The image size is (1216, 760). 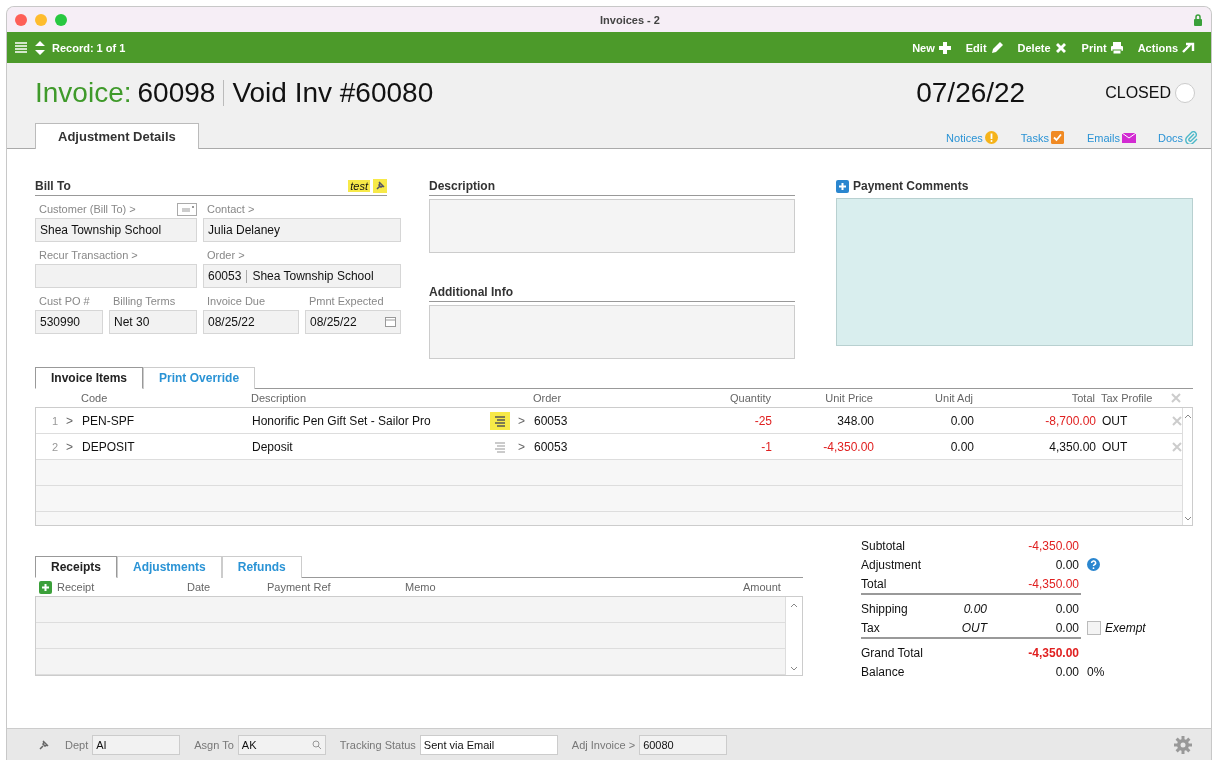 I want to click on total-label: Subtotal, so click(x=884, y=545).